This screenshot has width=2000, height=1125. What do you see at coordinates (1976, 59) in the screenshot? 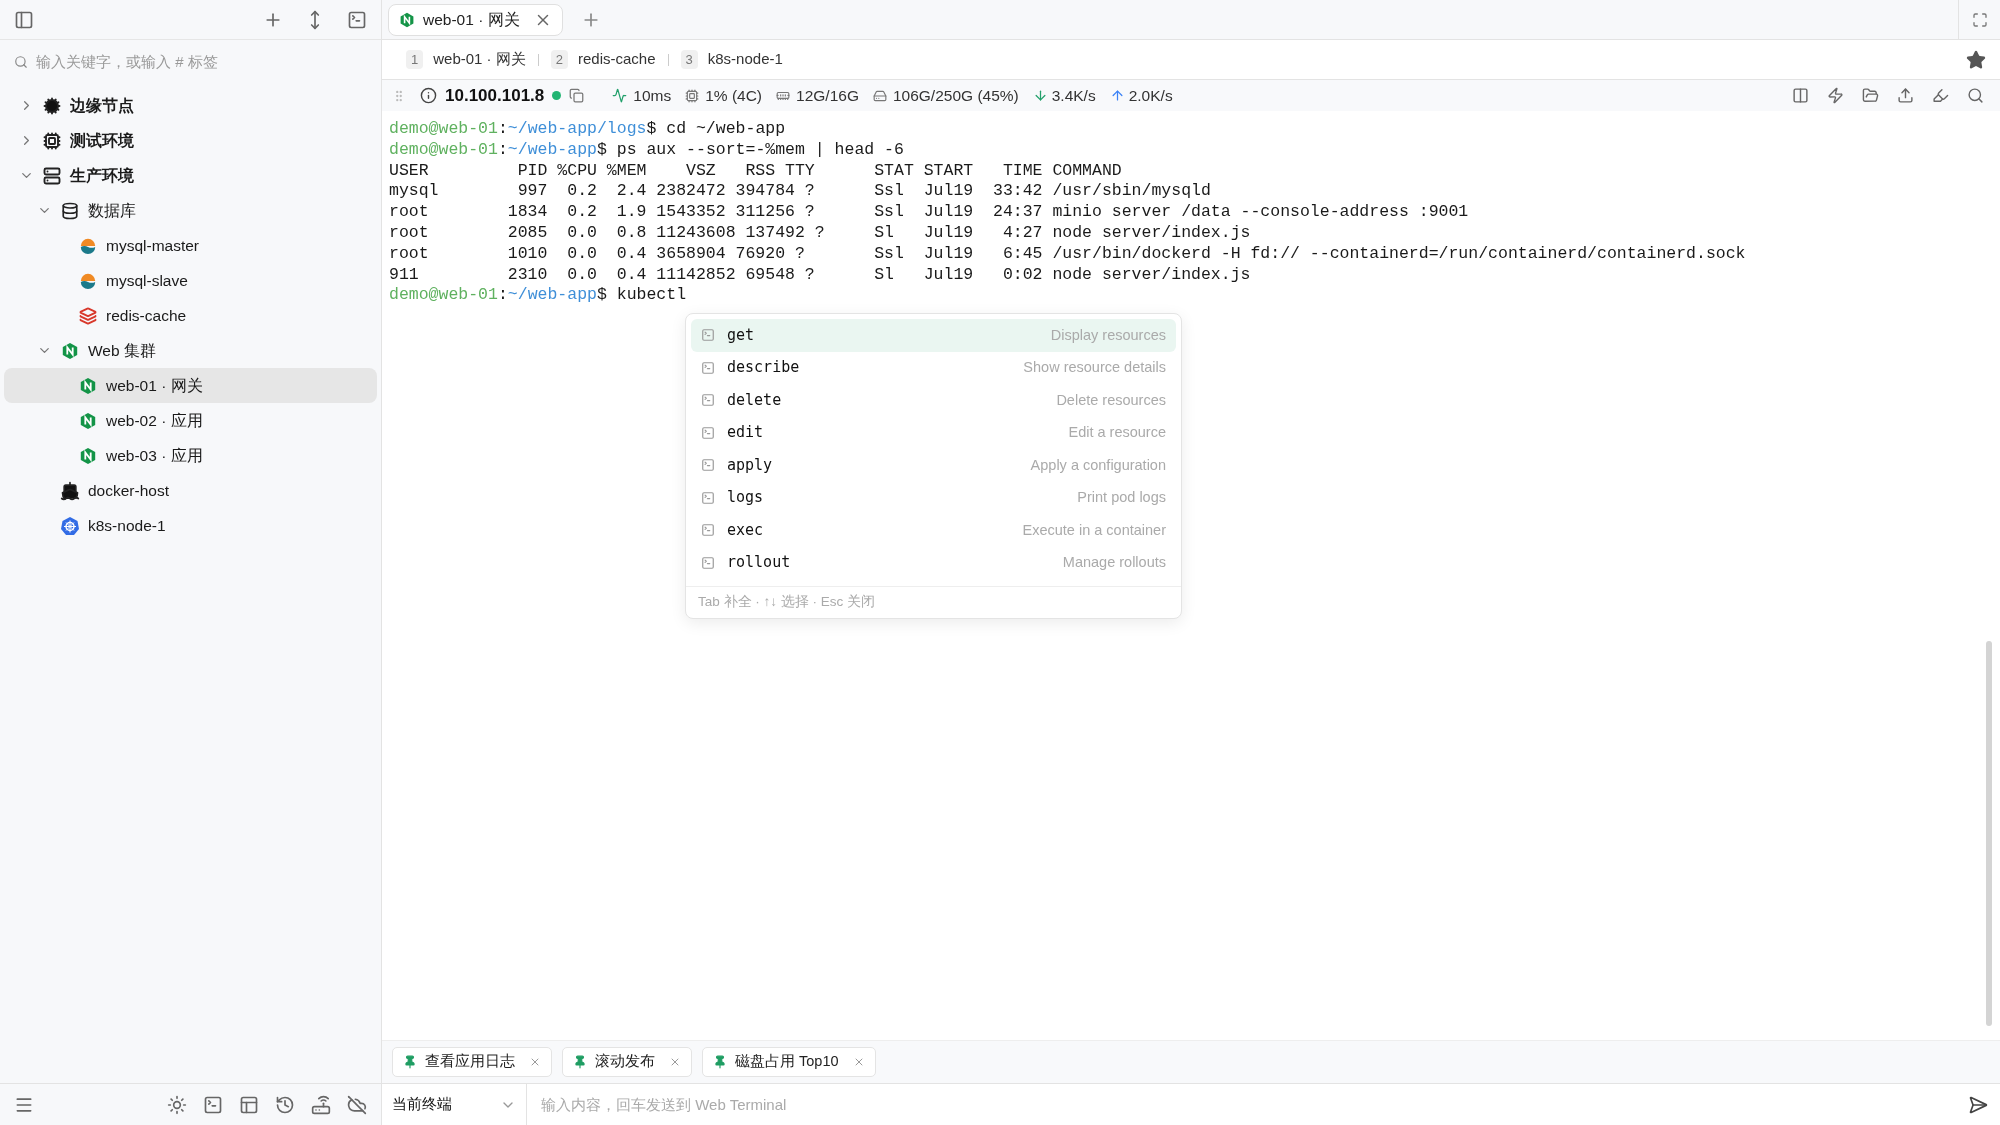
I see `star-icon` at bounding box center [1976, 59].